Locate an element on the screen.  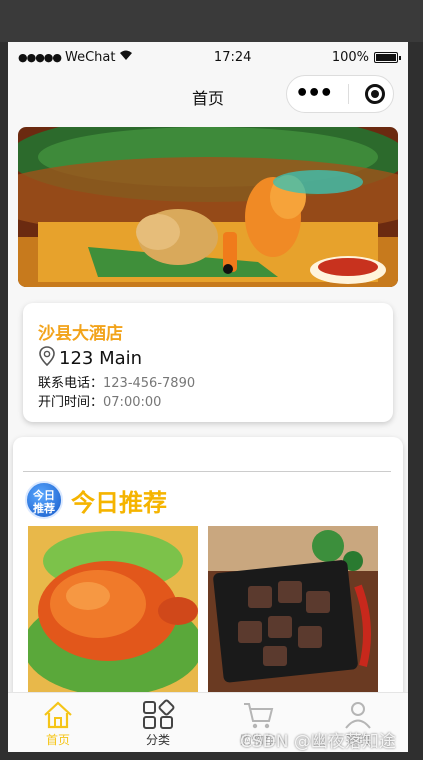
phone-label: 联系电话： is located at coordinates (71, 383).